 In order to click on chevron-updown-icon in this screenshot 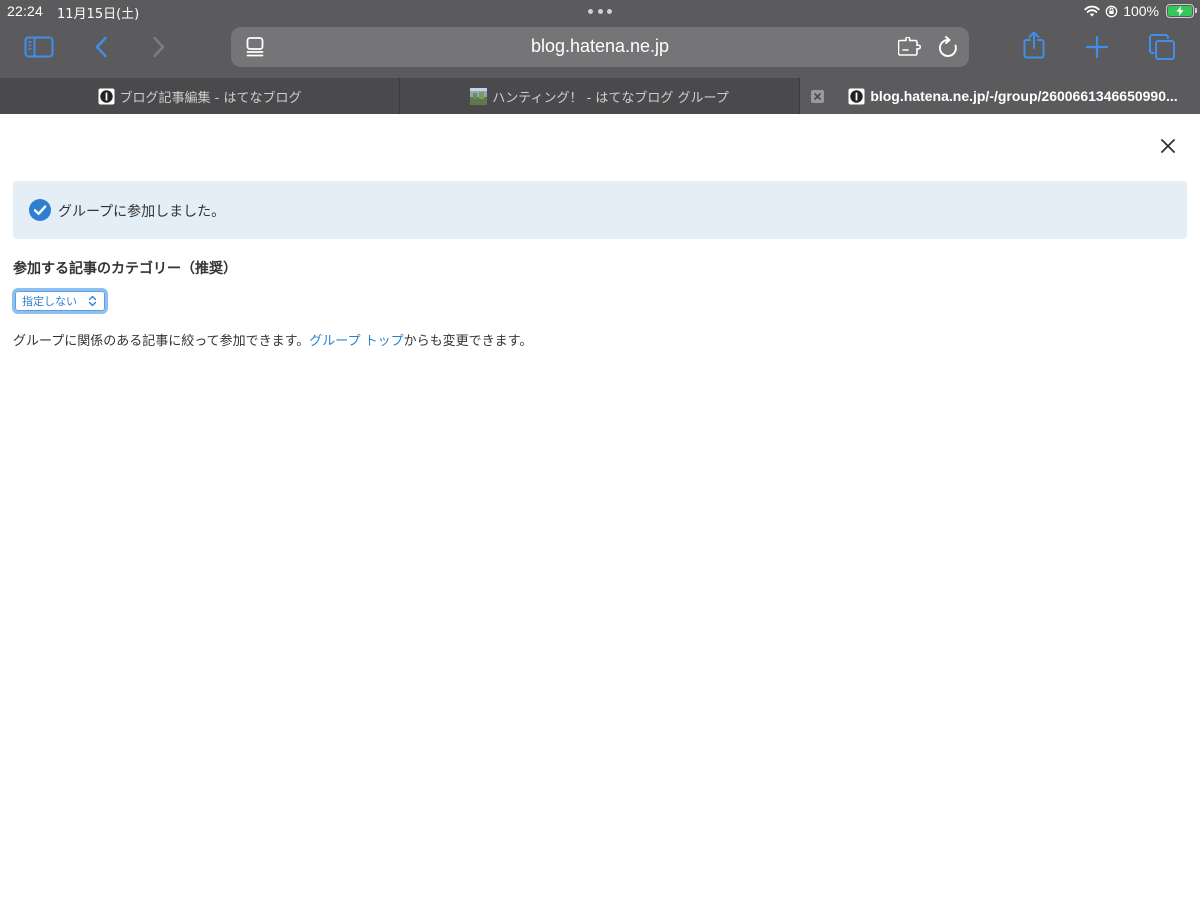, I will do `click(92, 301)`.